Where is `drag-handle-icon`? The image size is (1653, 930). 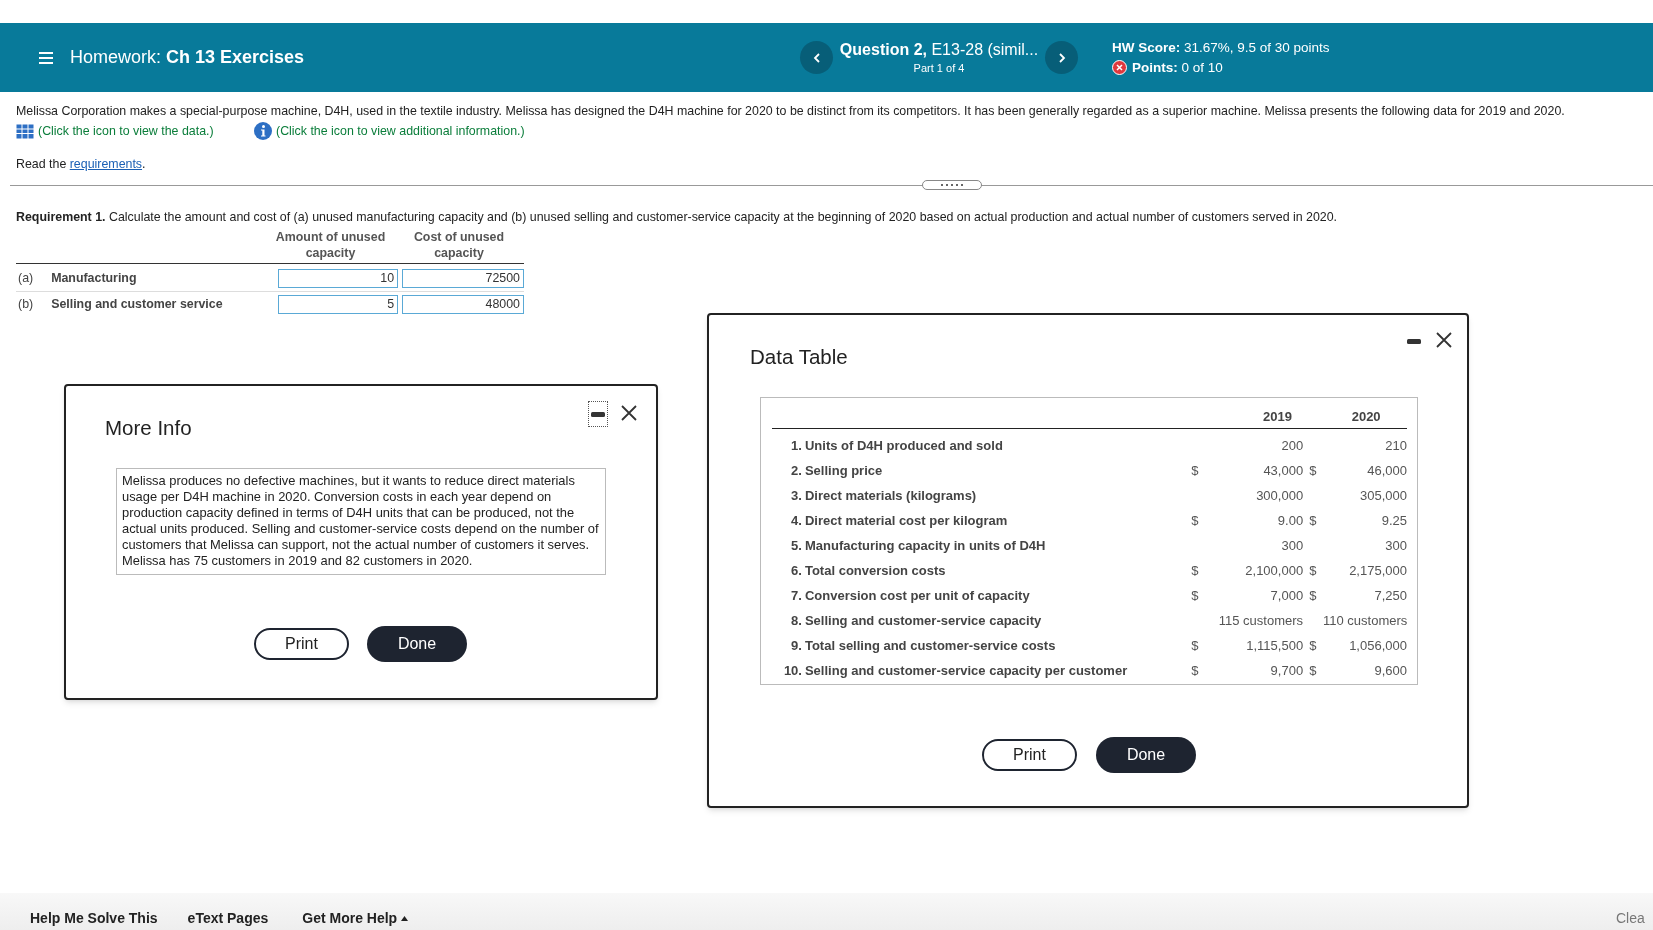
drag-handle-icon is located at coordinates (952, 185).